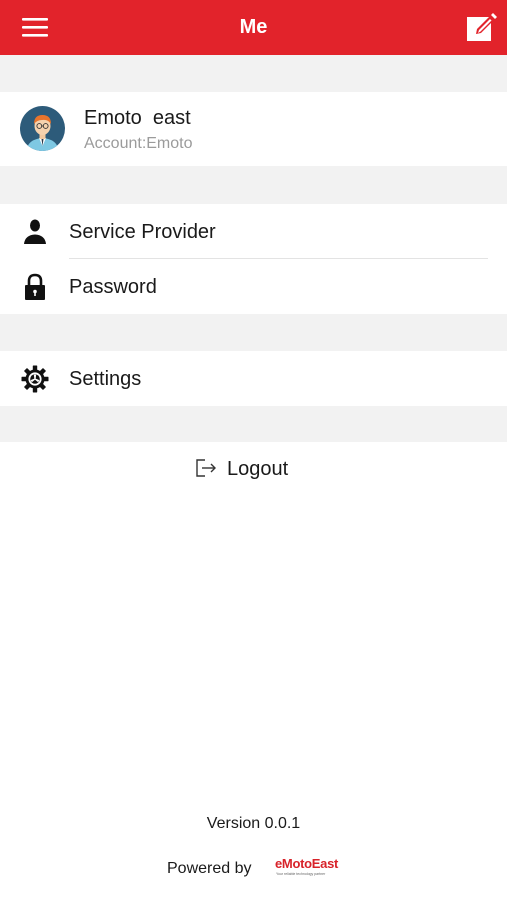 Image resolution: width=507 pixels, height=900 pixels. What do you see at coordinates (142, 232) in the screenshot?
I see `service-provider-label: Service Provider` at bounding box center [142, 232].